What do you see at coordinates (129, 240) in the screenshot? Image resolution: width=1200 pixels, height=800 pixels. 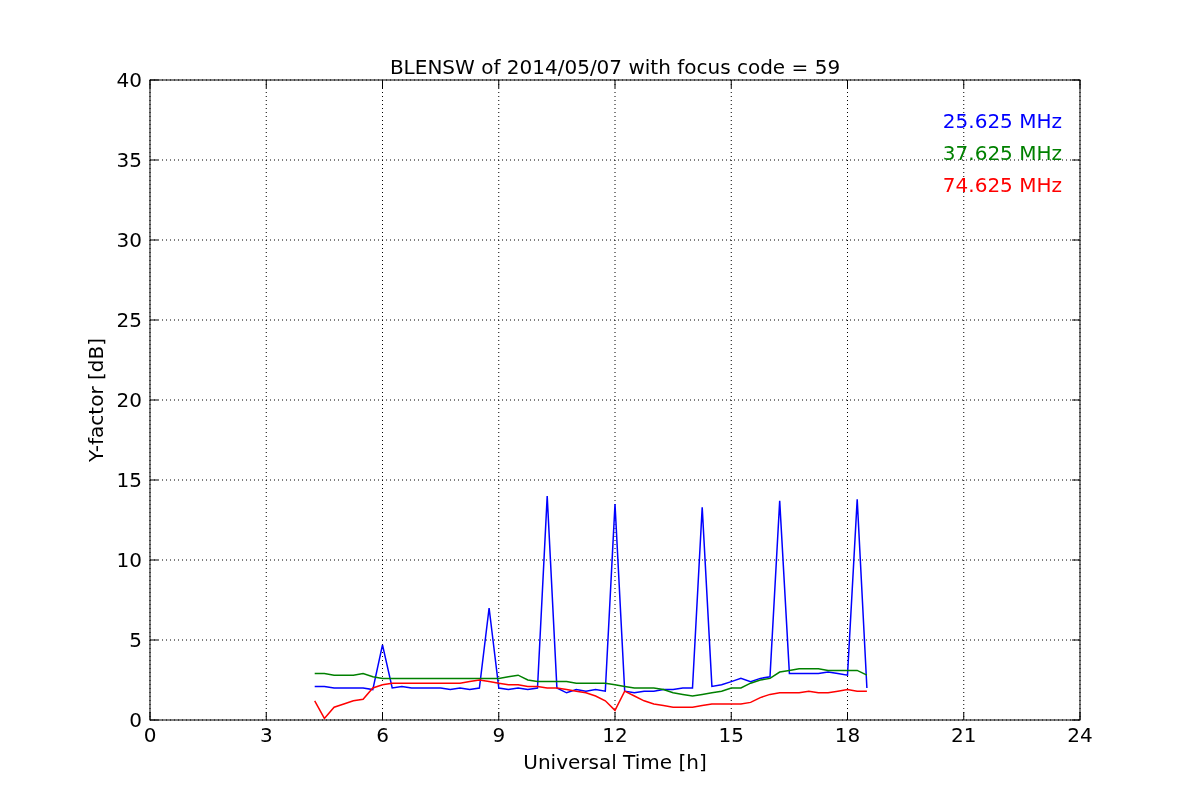 I see `tick-label: 30` at bounding box center [129, 240].